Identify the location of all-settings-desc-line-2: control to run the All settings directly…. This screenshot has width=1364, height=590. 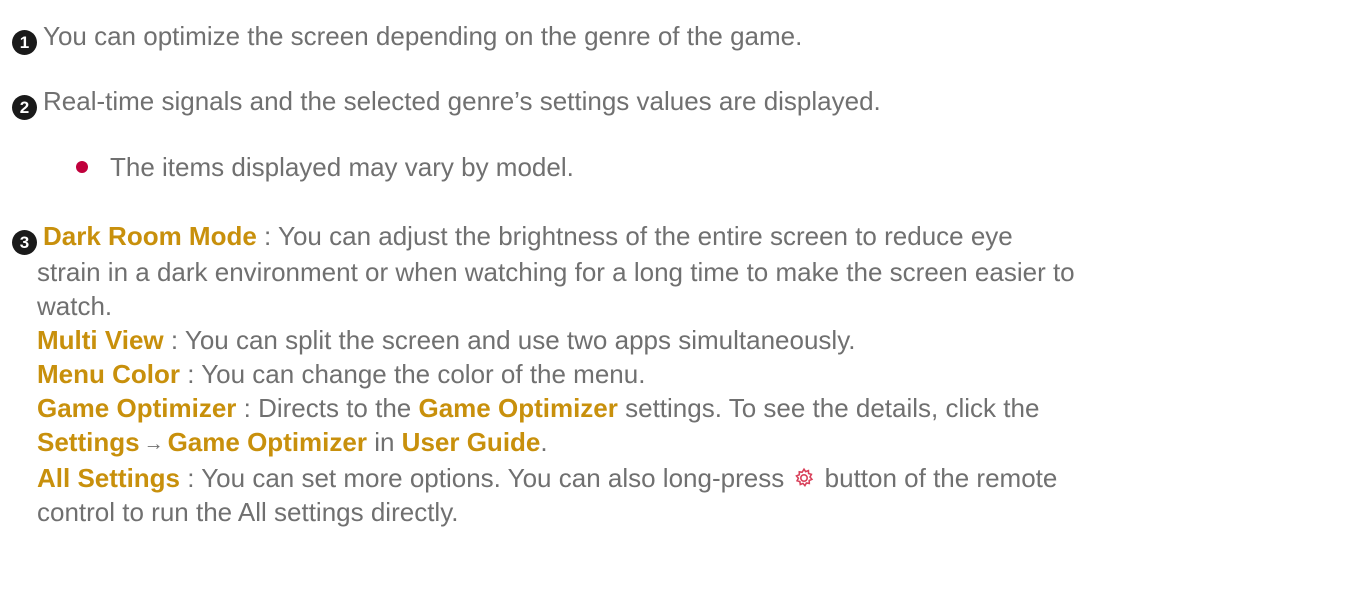
(248, 512).